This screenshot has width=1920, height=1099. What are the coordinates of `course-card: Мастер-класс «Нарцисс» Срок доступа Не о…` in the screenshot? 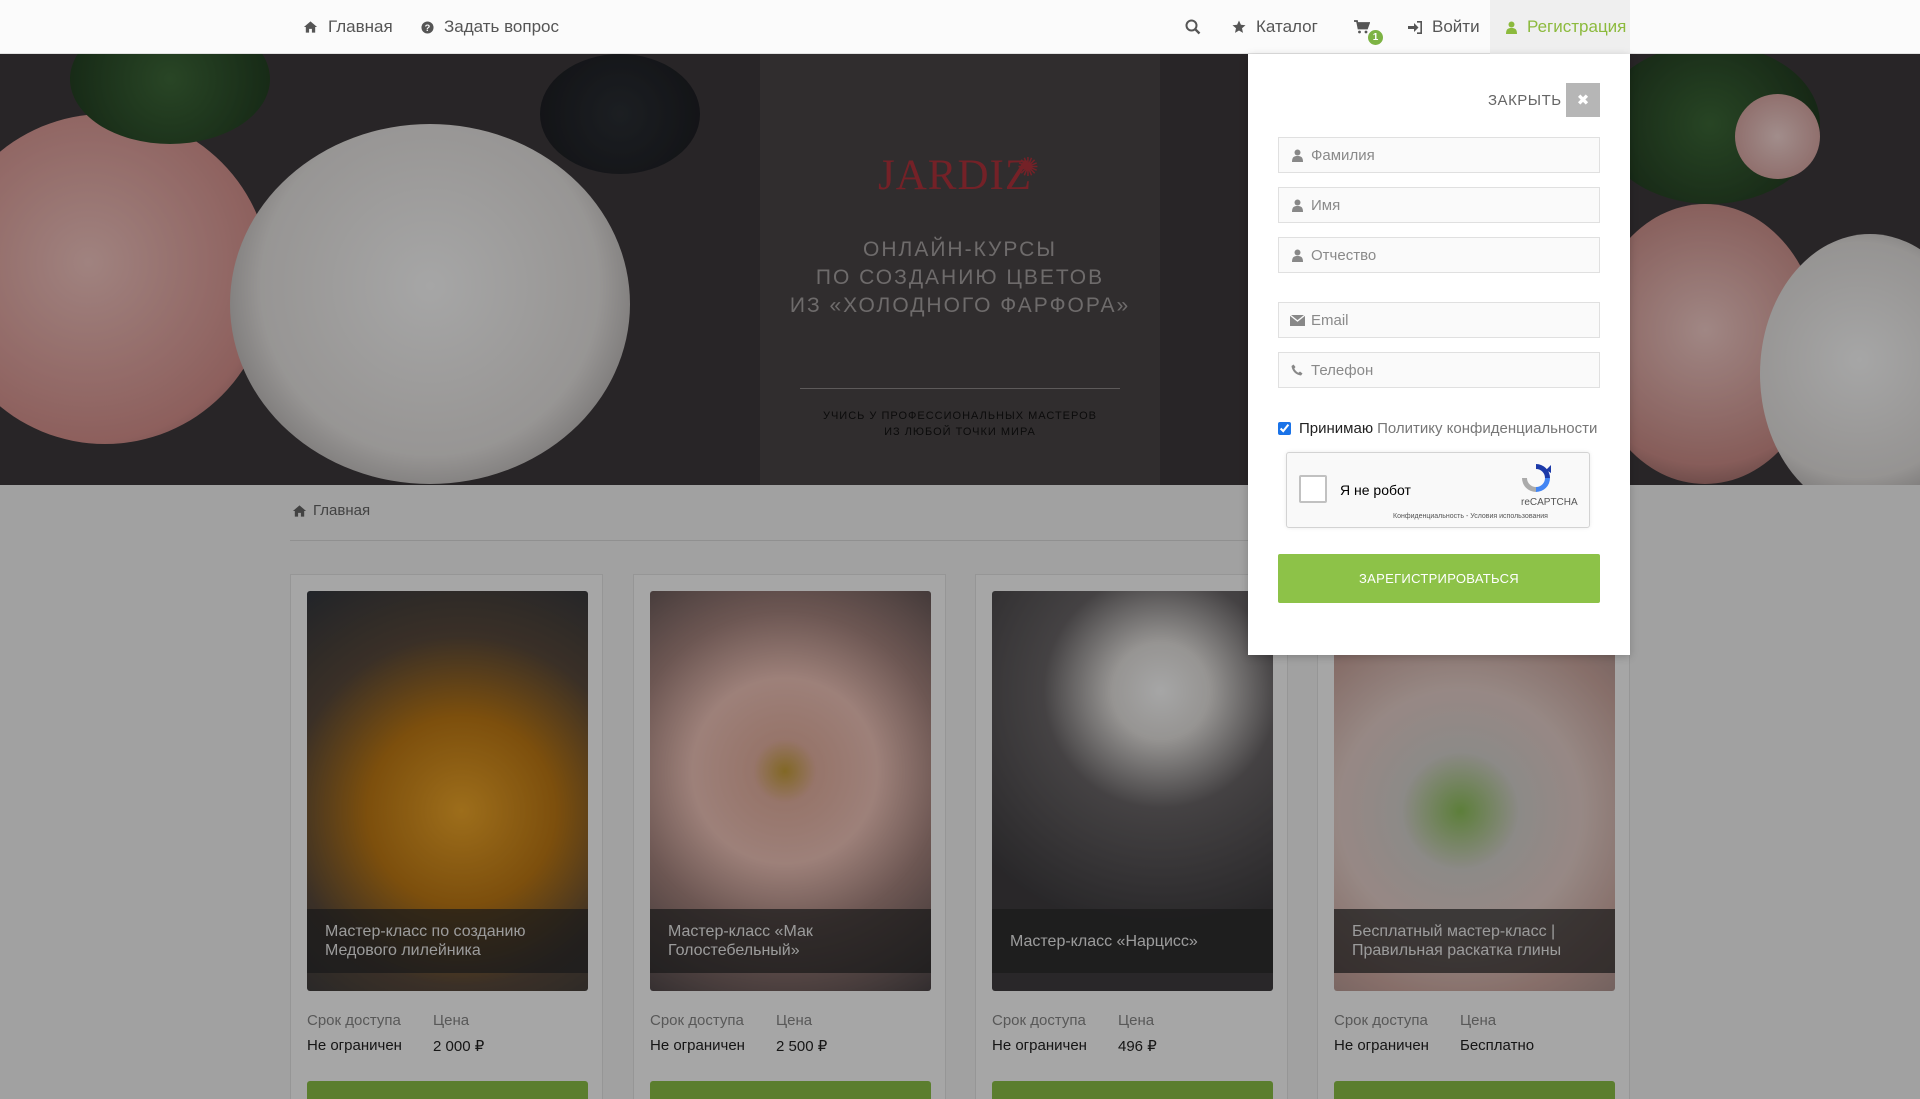 It's located at (1131, 836).